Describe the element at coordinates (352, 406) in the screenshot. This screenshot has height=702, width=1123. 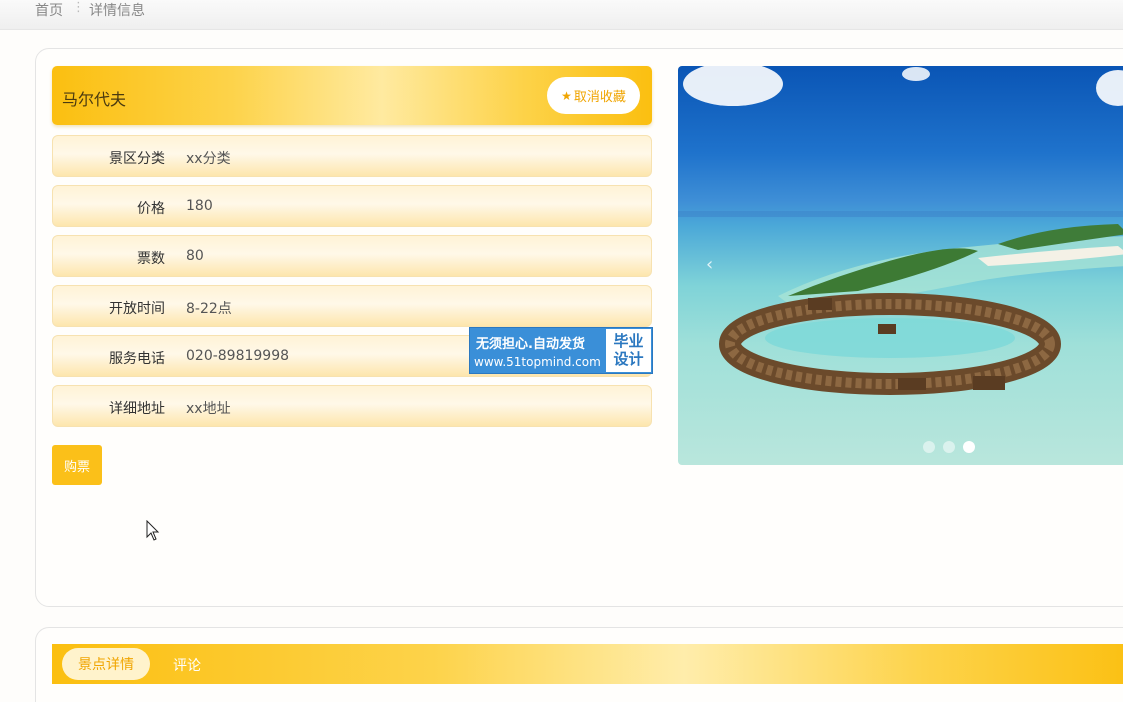
I see `info-row-address: 详细地址 xx地址` at that location.